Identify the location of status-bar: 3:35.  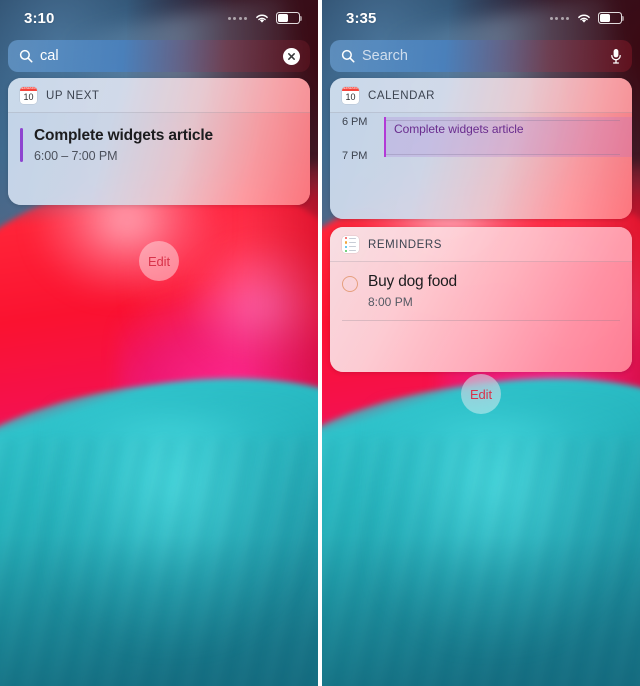
(481, 18).